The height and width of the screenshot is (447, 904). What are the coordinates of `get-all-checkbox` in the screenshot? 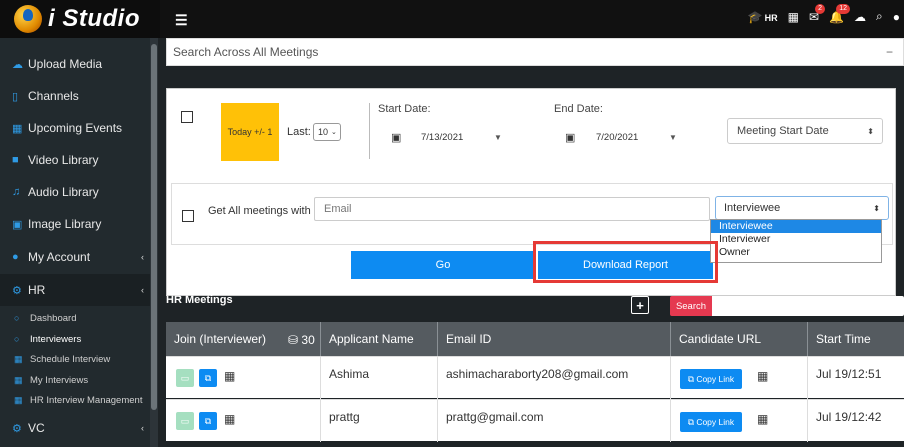 It's located at (188, 216).